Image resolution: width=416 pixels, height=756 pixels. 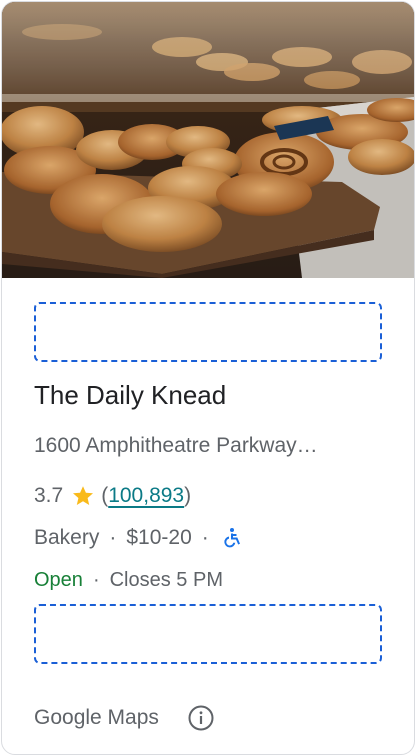 What do you see at coordinates (49, 495) in the screenshot?
I see `rating-value: 3.7` at bounding box center [49, 495].